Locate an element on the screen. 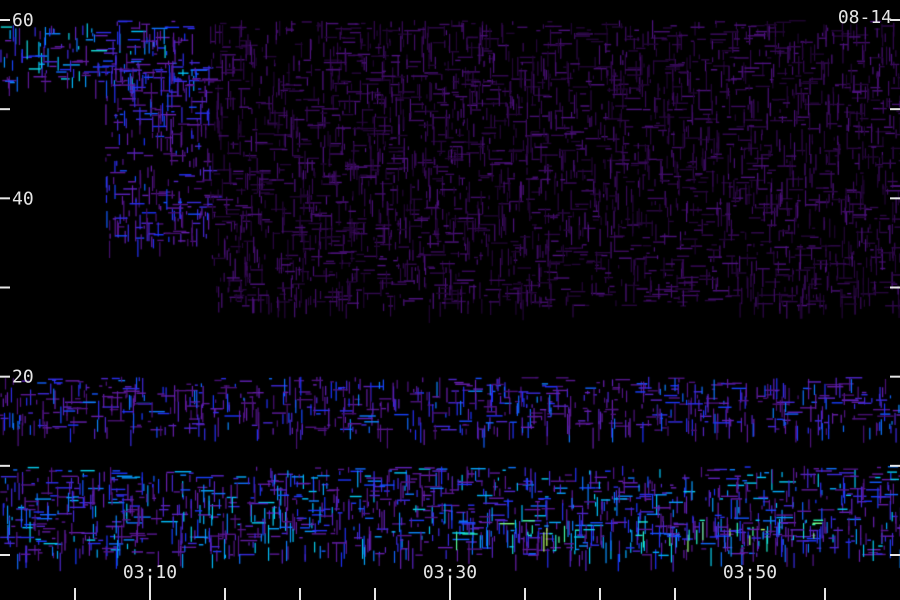 Image resolution: width=900 pixels, height=600 pixels. x-tick-label: 03:50 is located at coordinates (750, 572).